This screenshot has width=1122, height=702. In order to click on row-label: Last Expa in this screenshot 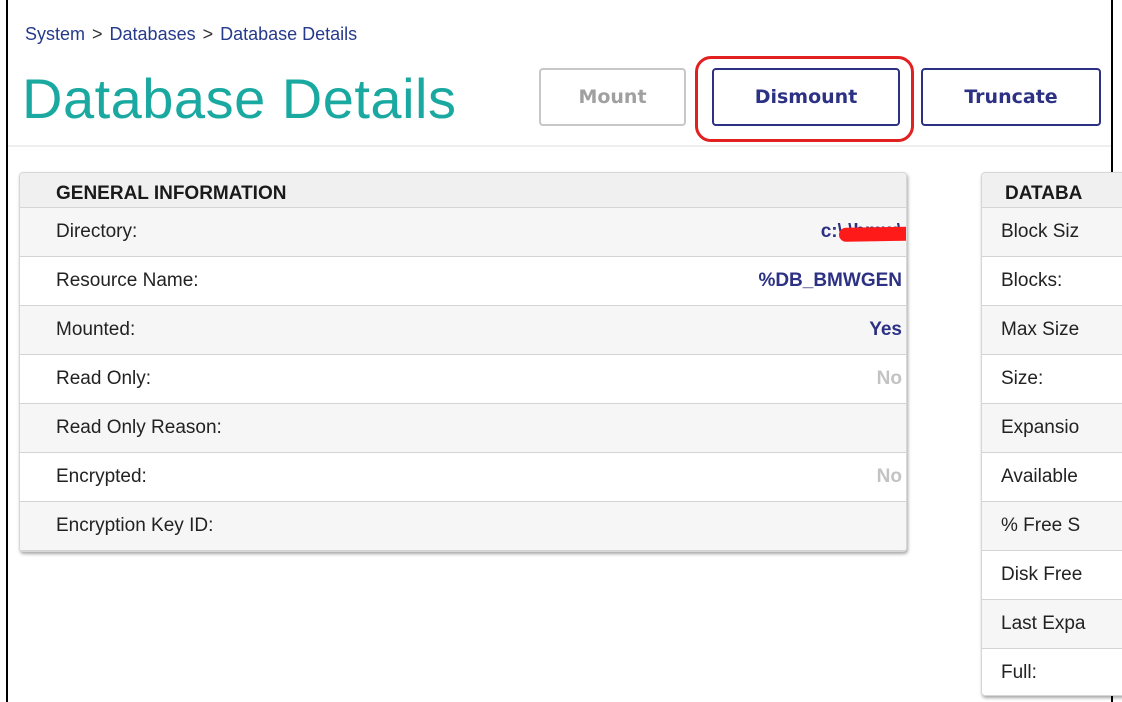, I will do `click(1043, 623)`.